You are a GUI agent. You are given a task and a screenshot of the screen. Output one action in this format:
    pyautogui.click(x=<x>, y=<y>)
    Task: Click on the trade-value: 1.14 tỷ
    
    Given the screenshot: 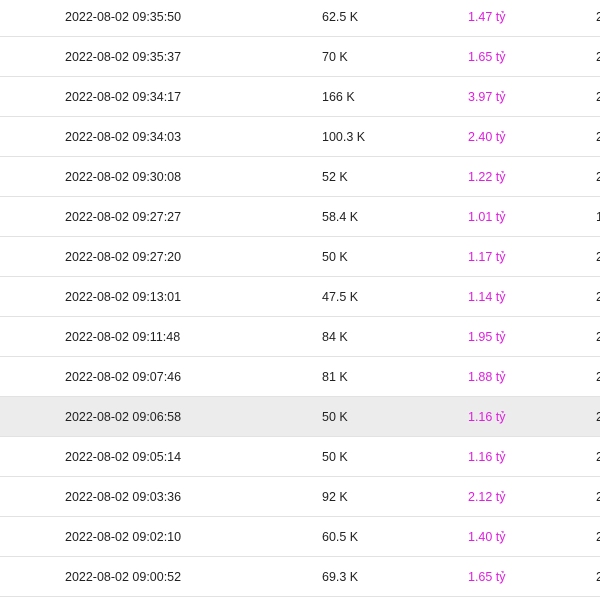 What is the action you would take?
    pyautogui.click(x=487, y=297)
    